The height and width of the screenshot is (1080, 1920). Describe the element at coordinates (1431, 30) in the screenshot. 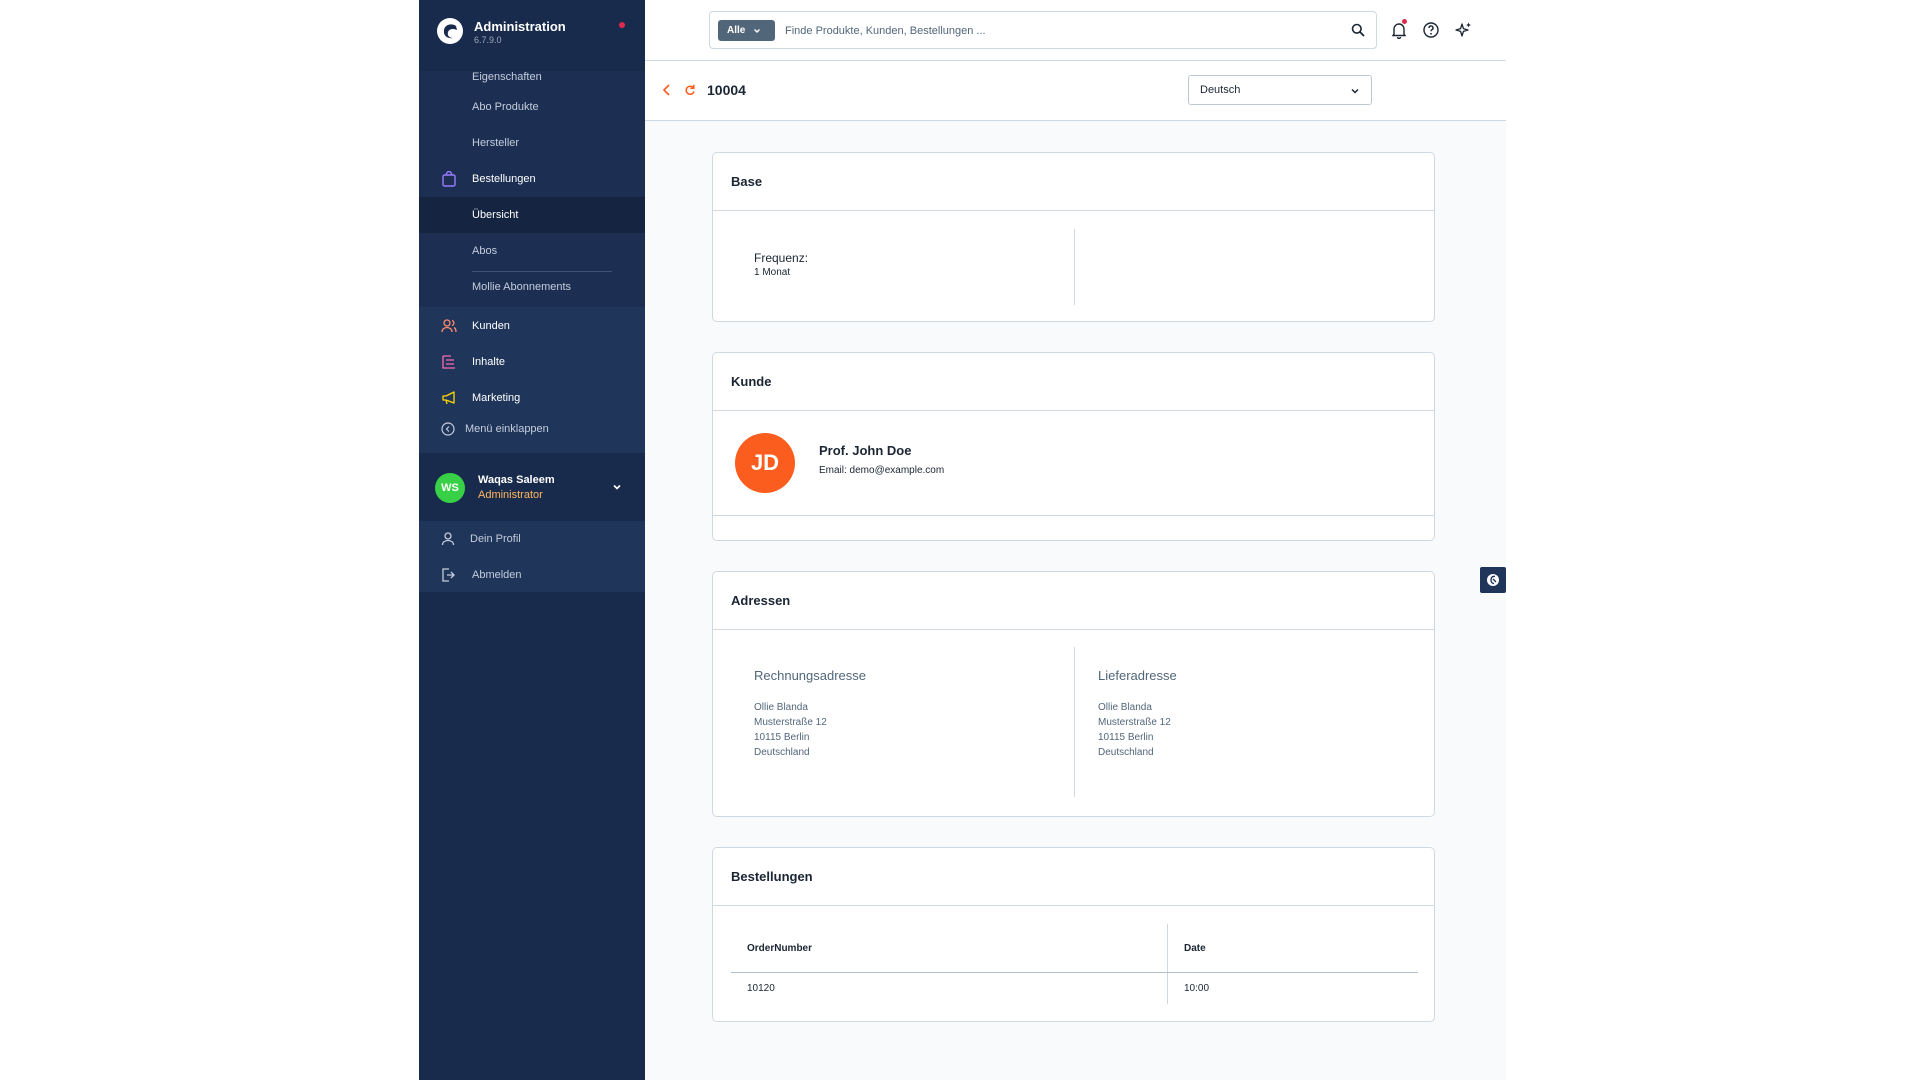

I see `help-icon` at that location.